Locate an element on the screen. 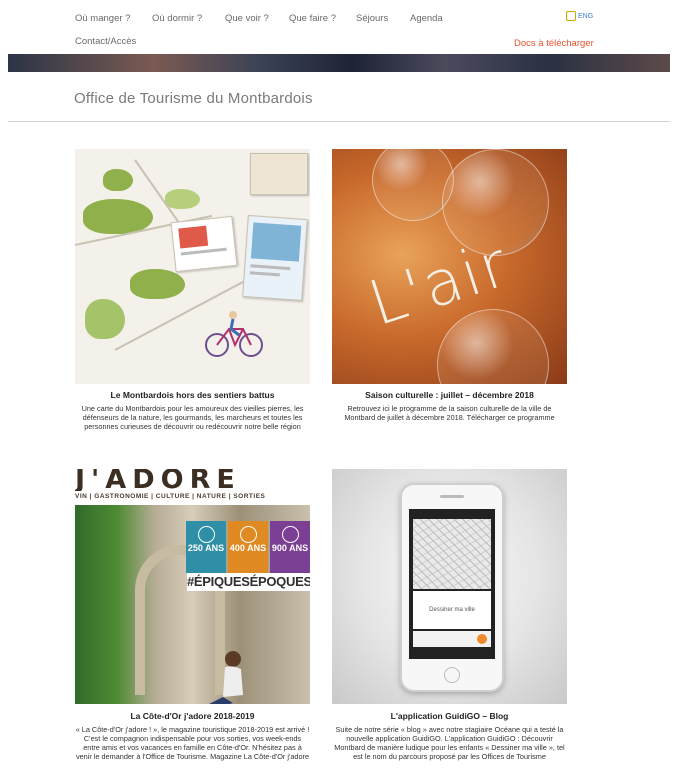 The image size is (683, 769). header-banner is located at coordinates (339, 63).